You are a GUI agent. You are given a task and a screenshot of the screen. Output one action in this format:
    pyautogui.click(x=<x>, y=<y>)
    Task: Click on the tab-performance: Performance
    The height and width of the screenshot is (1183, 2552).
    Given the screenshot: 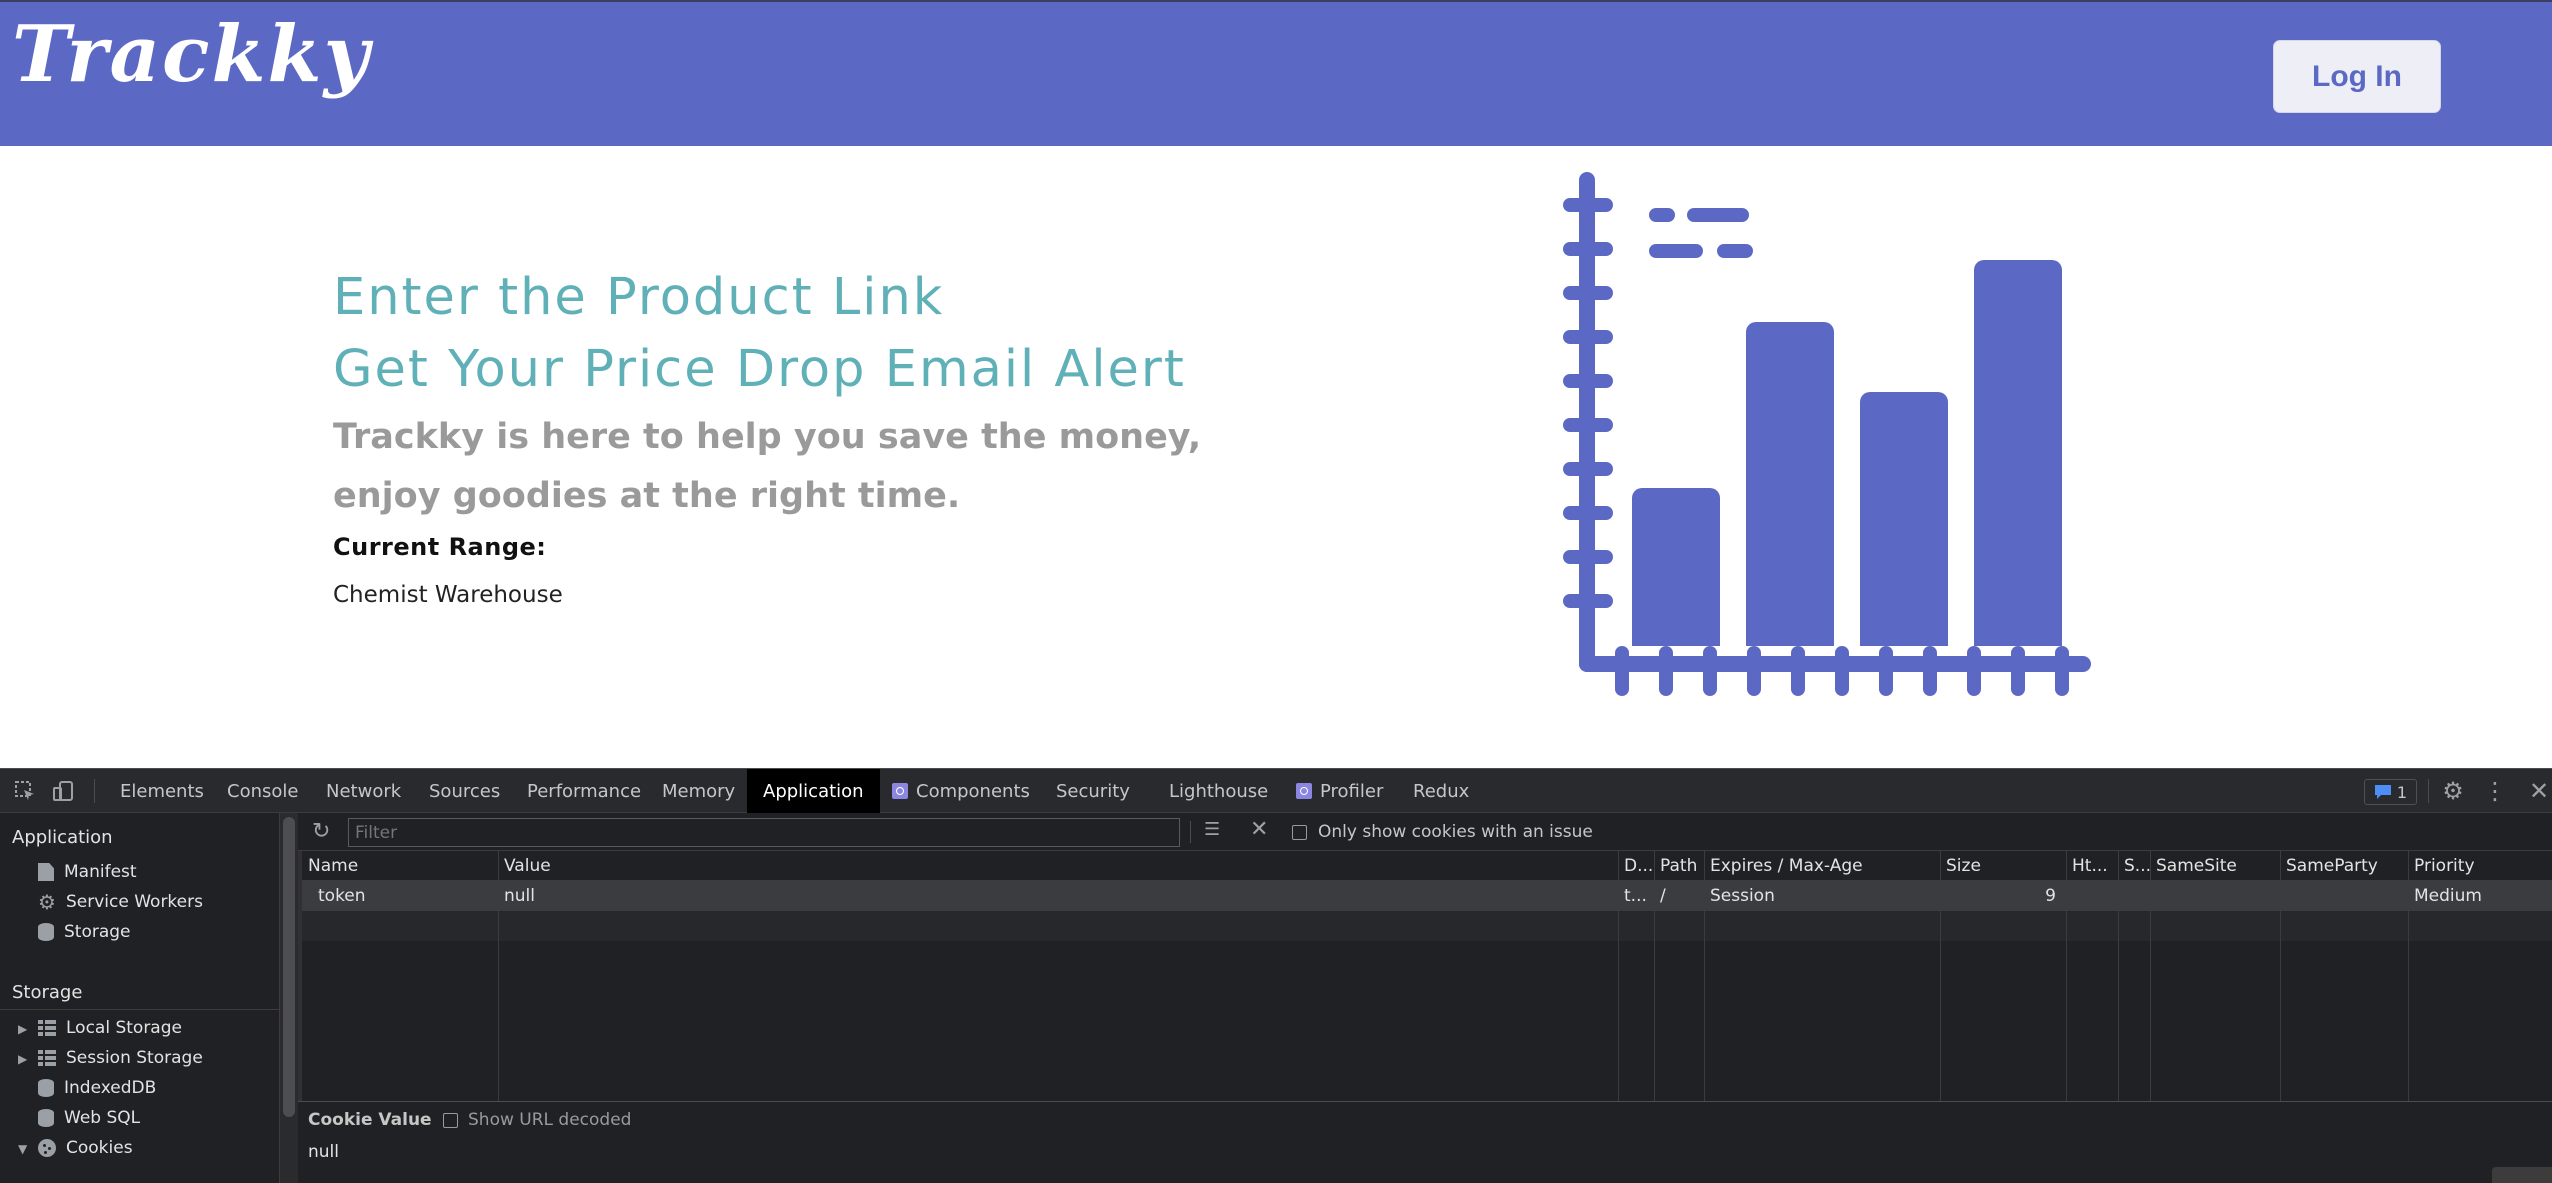 What is the action you would take?
    pyautogui.click(x=584, y=791)
    